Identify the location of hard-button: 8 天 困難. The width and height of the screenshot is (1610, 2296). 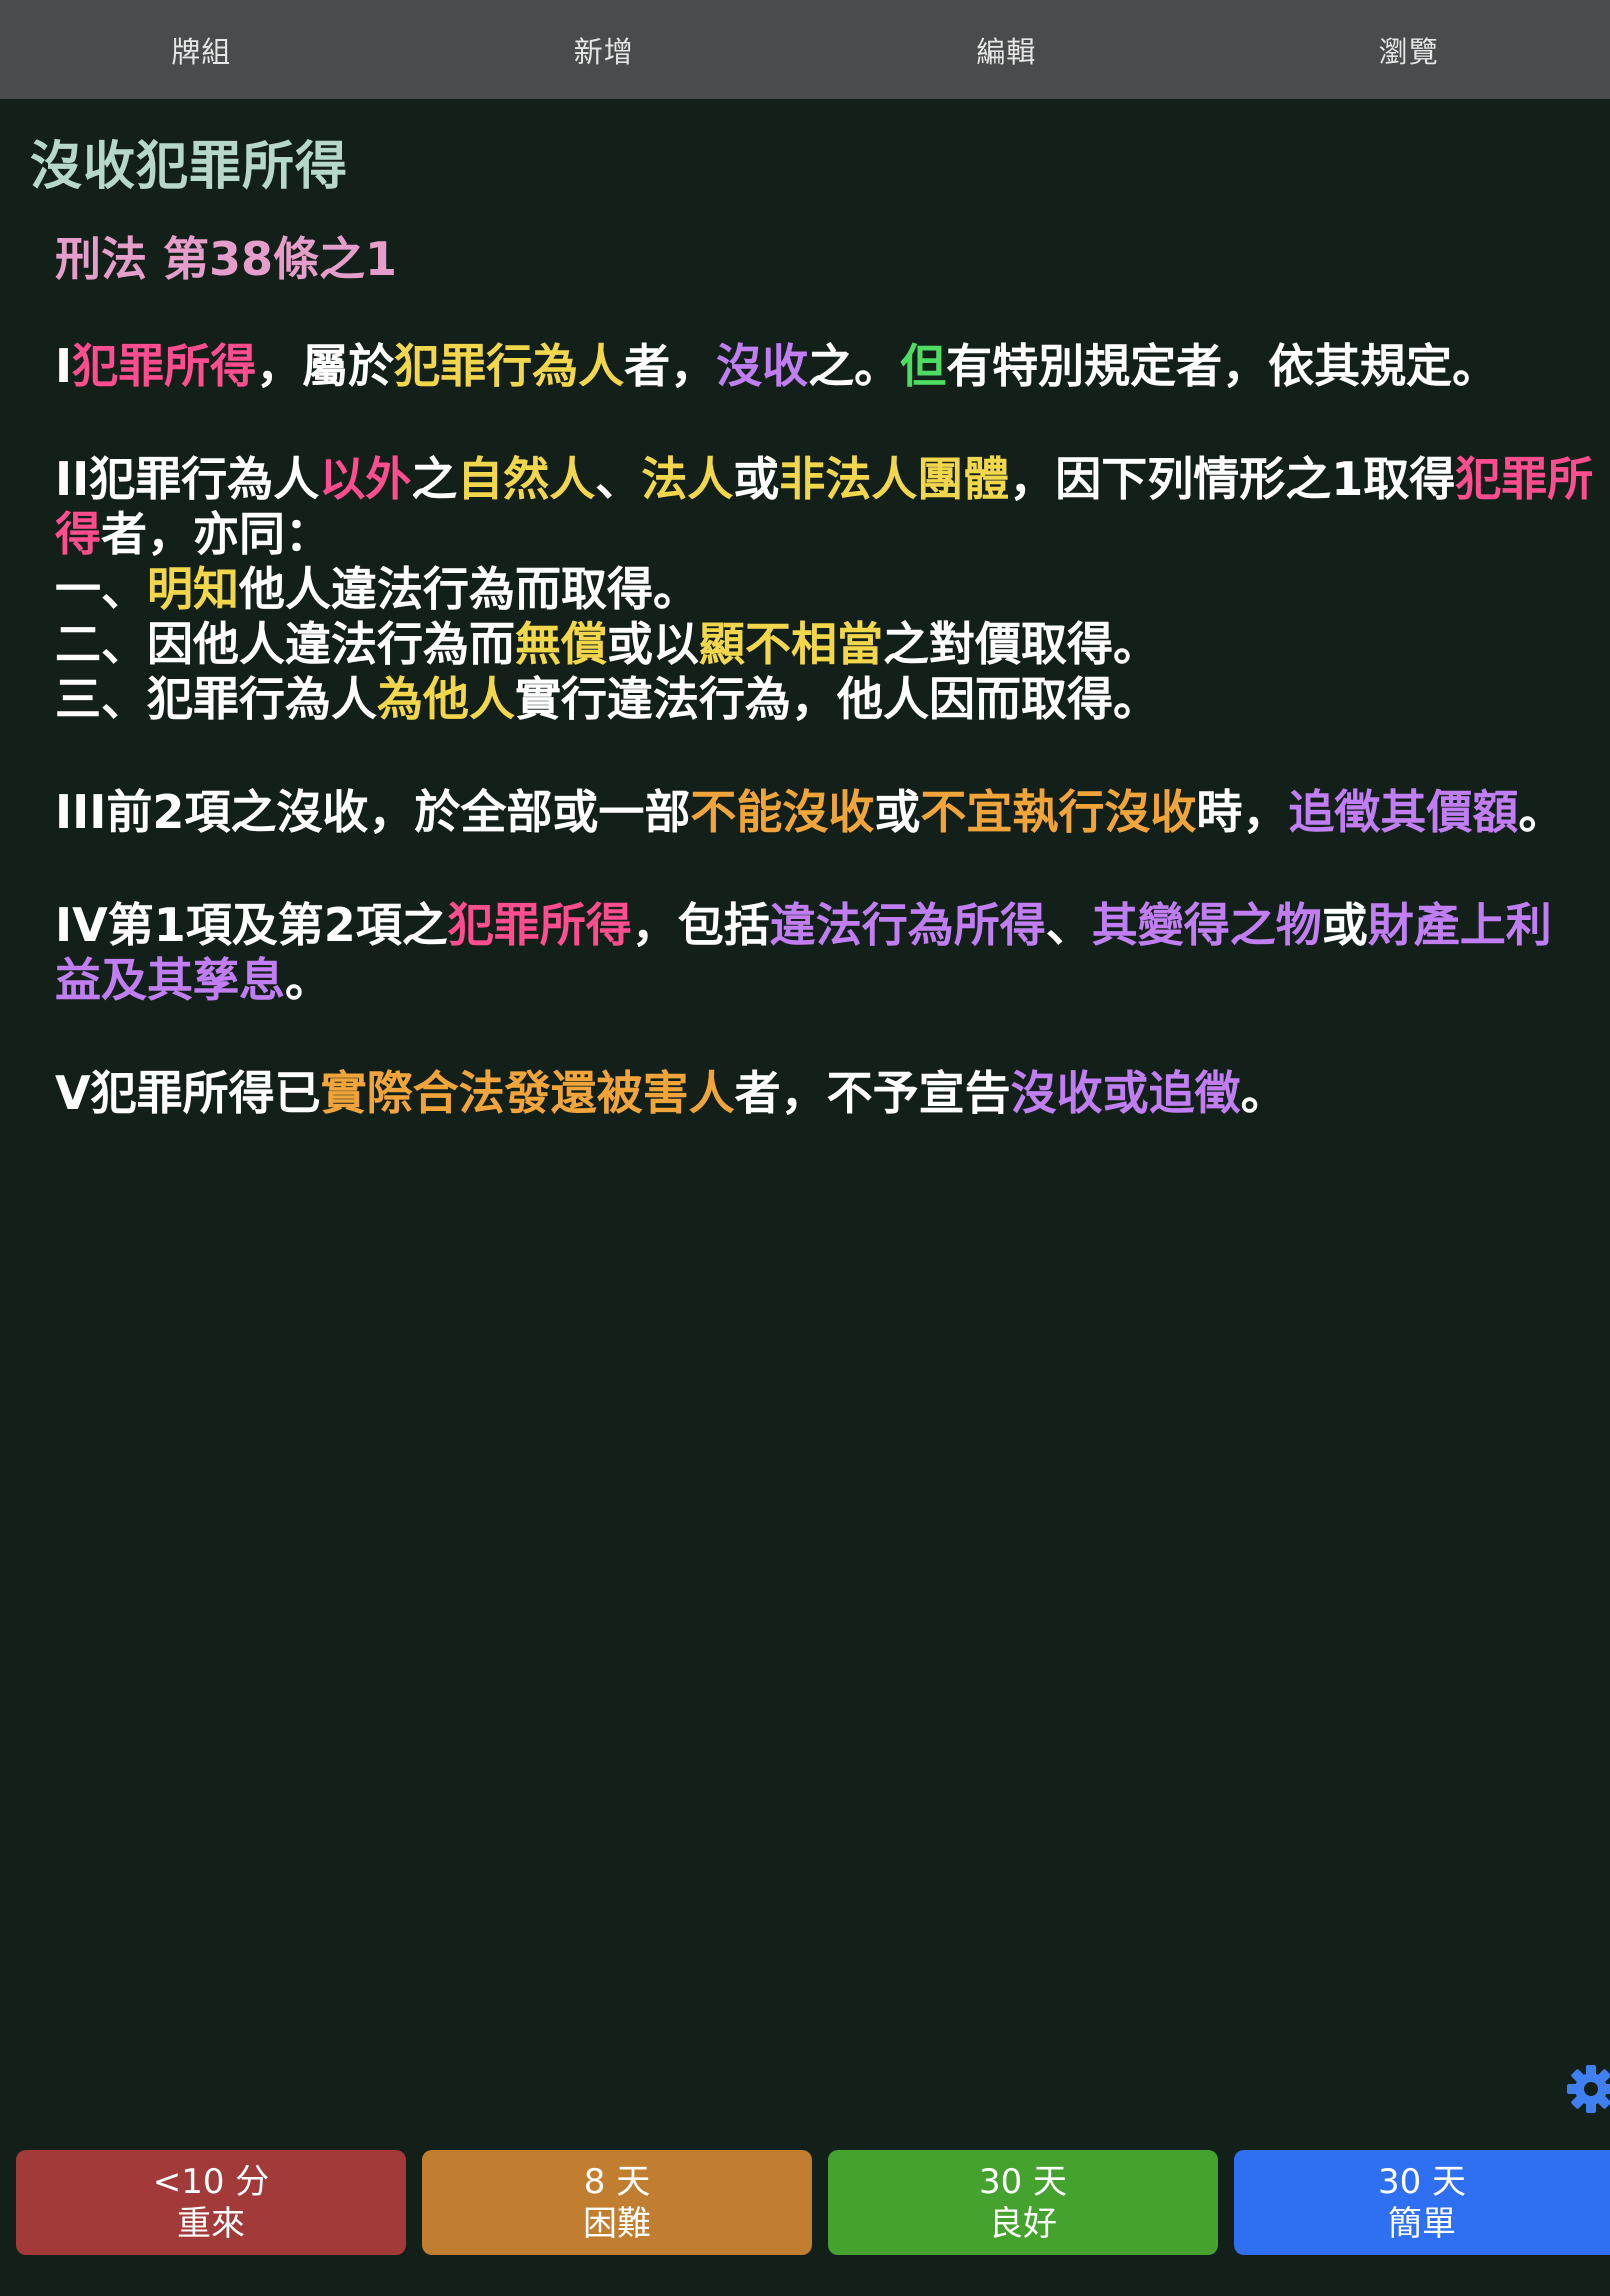
(617, 2202).